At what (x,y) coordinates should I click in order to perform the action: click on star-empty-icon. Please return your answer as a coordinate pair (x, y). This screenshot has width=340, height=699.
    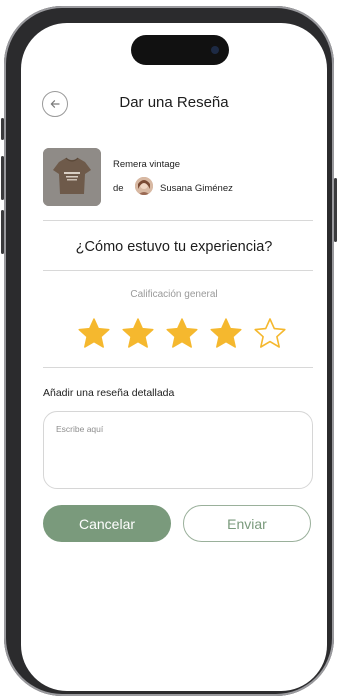
    Looking at the image, I should click on (270, 334).